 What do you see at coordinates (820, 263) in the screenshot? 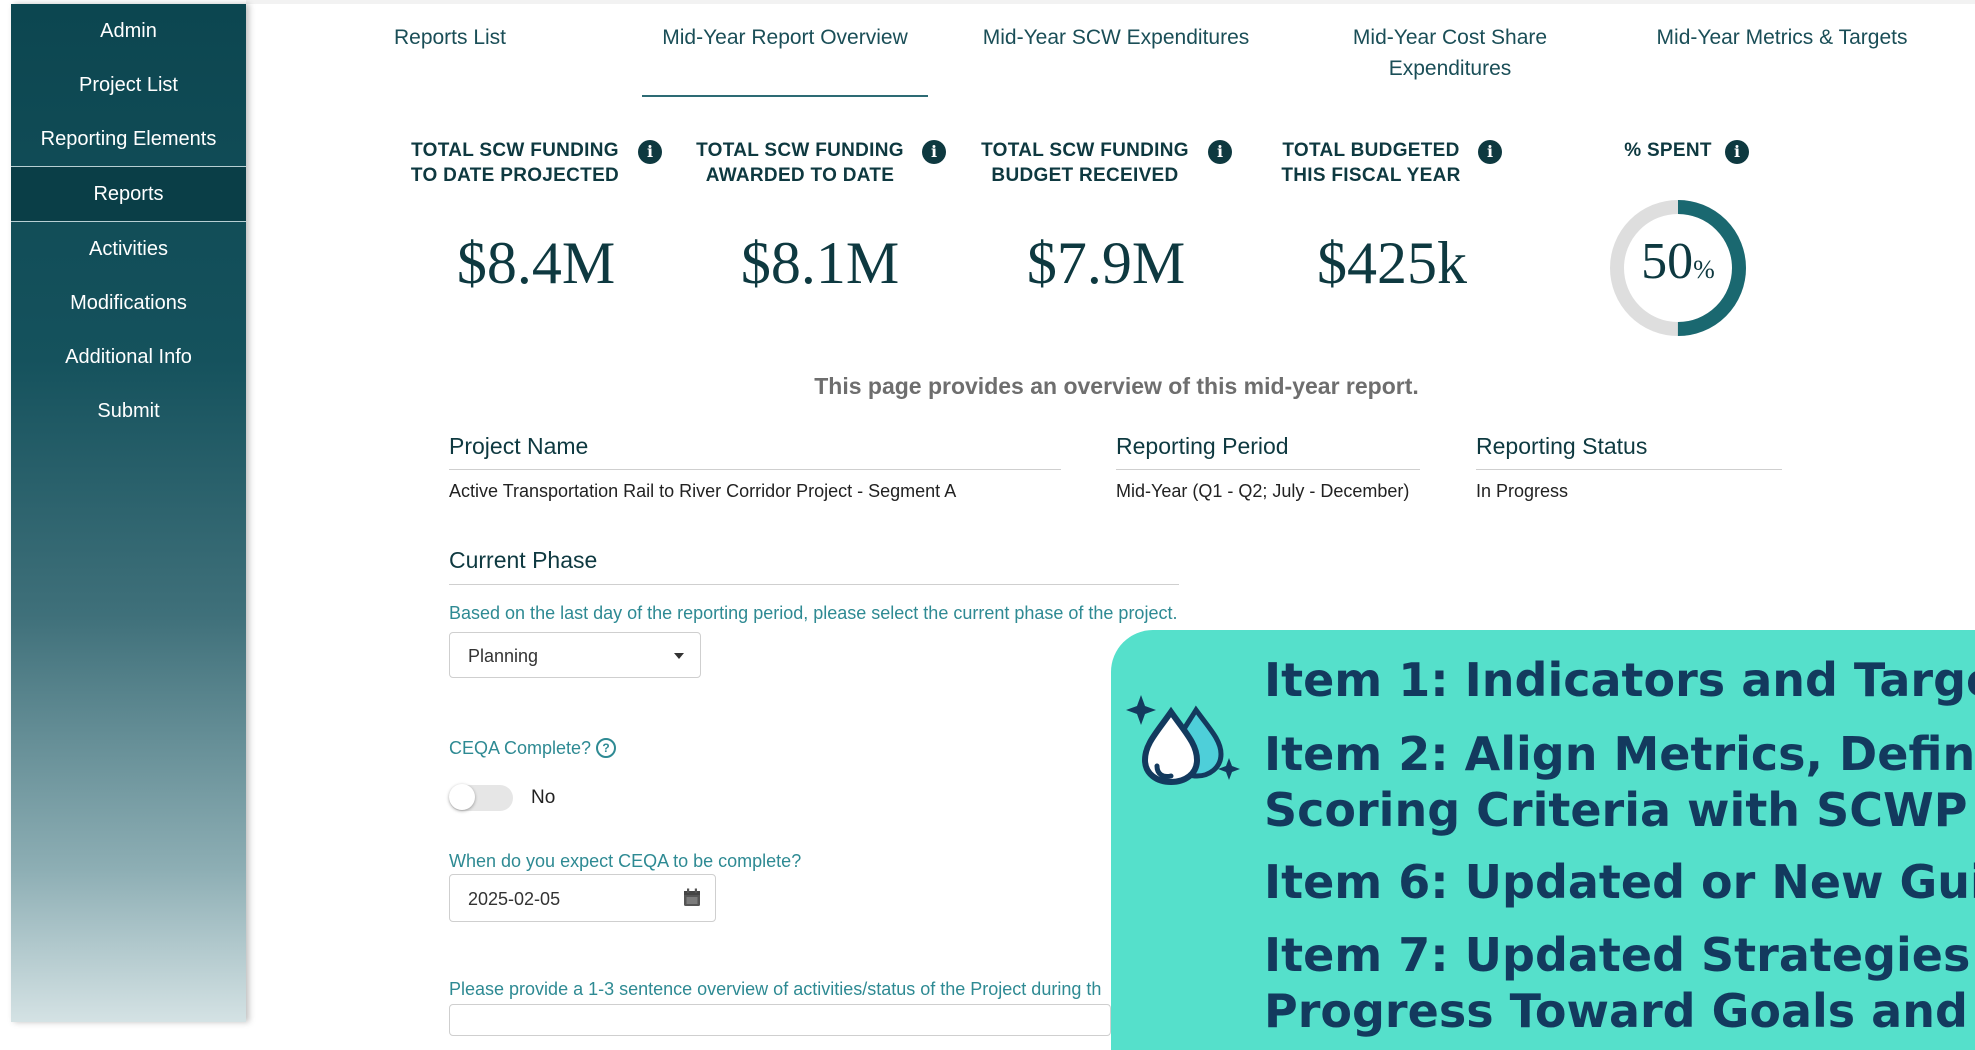
I see `stat-value-awarded: $8.1M` at bounding box center [820, 263].